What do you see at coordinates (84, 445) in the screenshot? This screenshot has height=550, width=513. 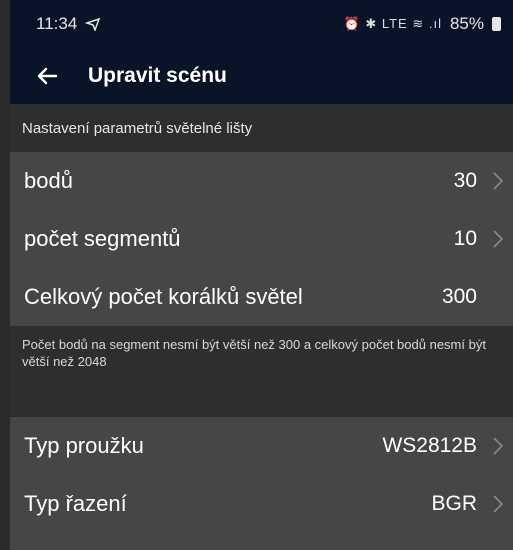 I see `row-label: Typ proužku` at bounding box center [84, 445].